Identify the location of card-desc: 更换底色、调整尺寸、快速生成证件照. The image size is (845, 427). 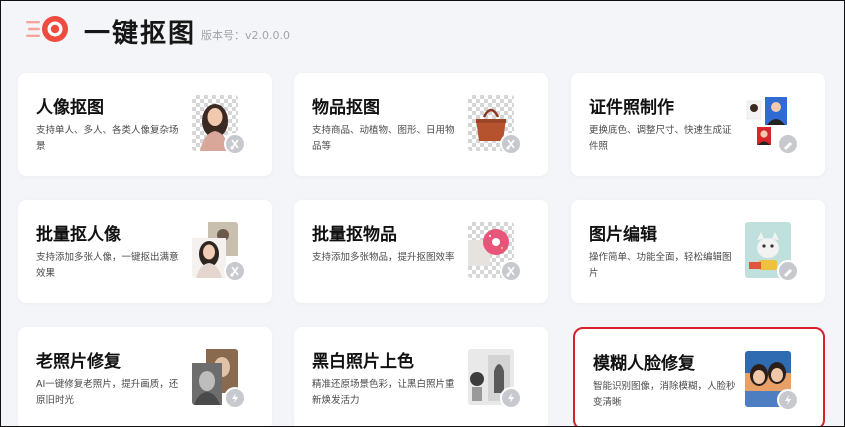
(660, 138).